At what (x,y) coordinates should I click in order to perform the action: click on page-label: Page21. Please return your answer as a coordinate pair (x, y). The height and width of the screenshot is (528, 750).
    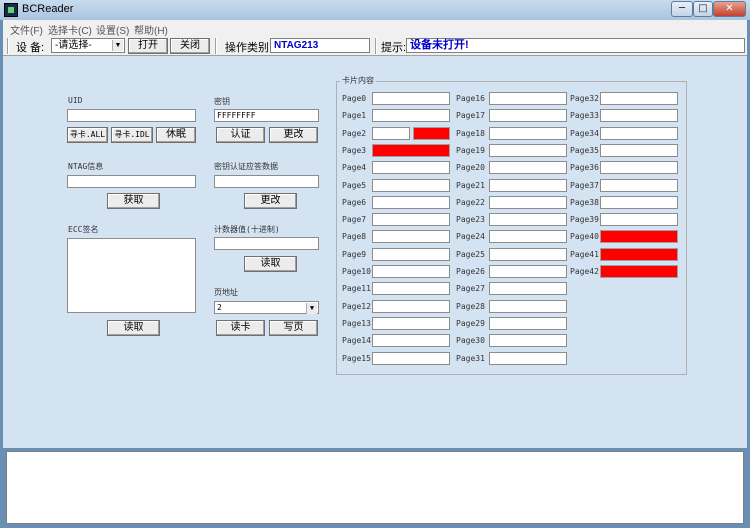
    Looking at the image, I should click on (470, 185).